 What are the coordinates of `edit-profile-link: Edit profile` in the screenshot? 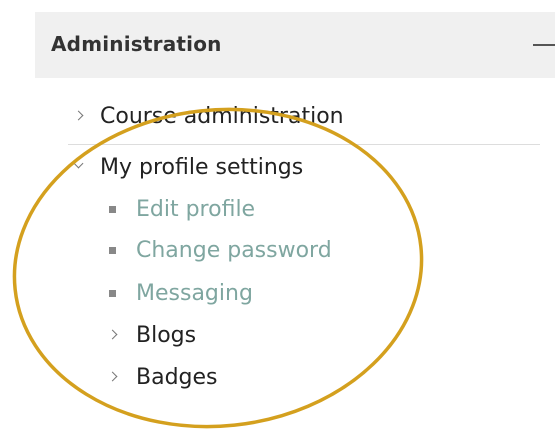 It's located at (195, 209).